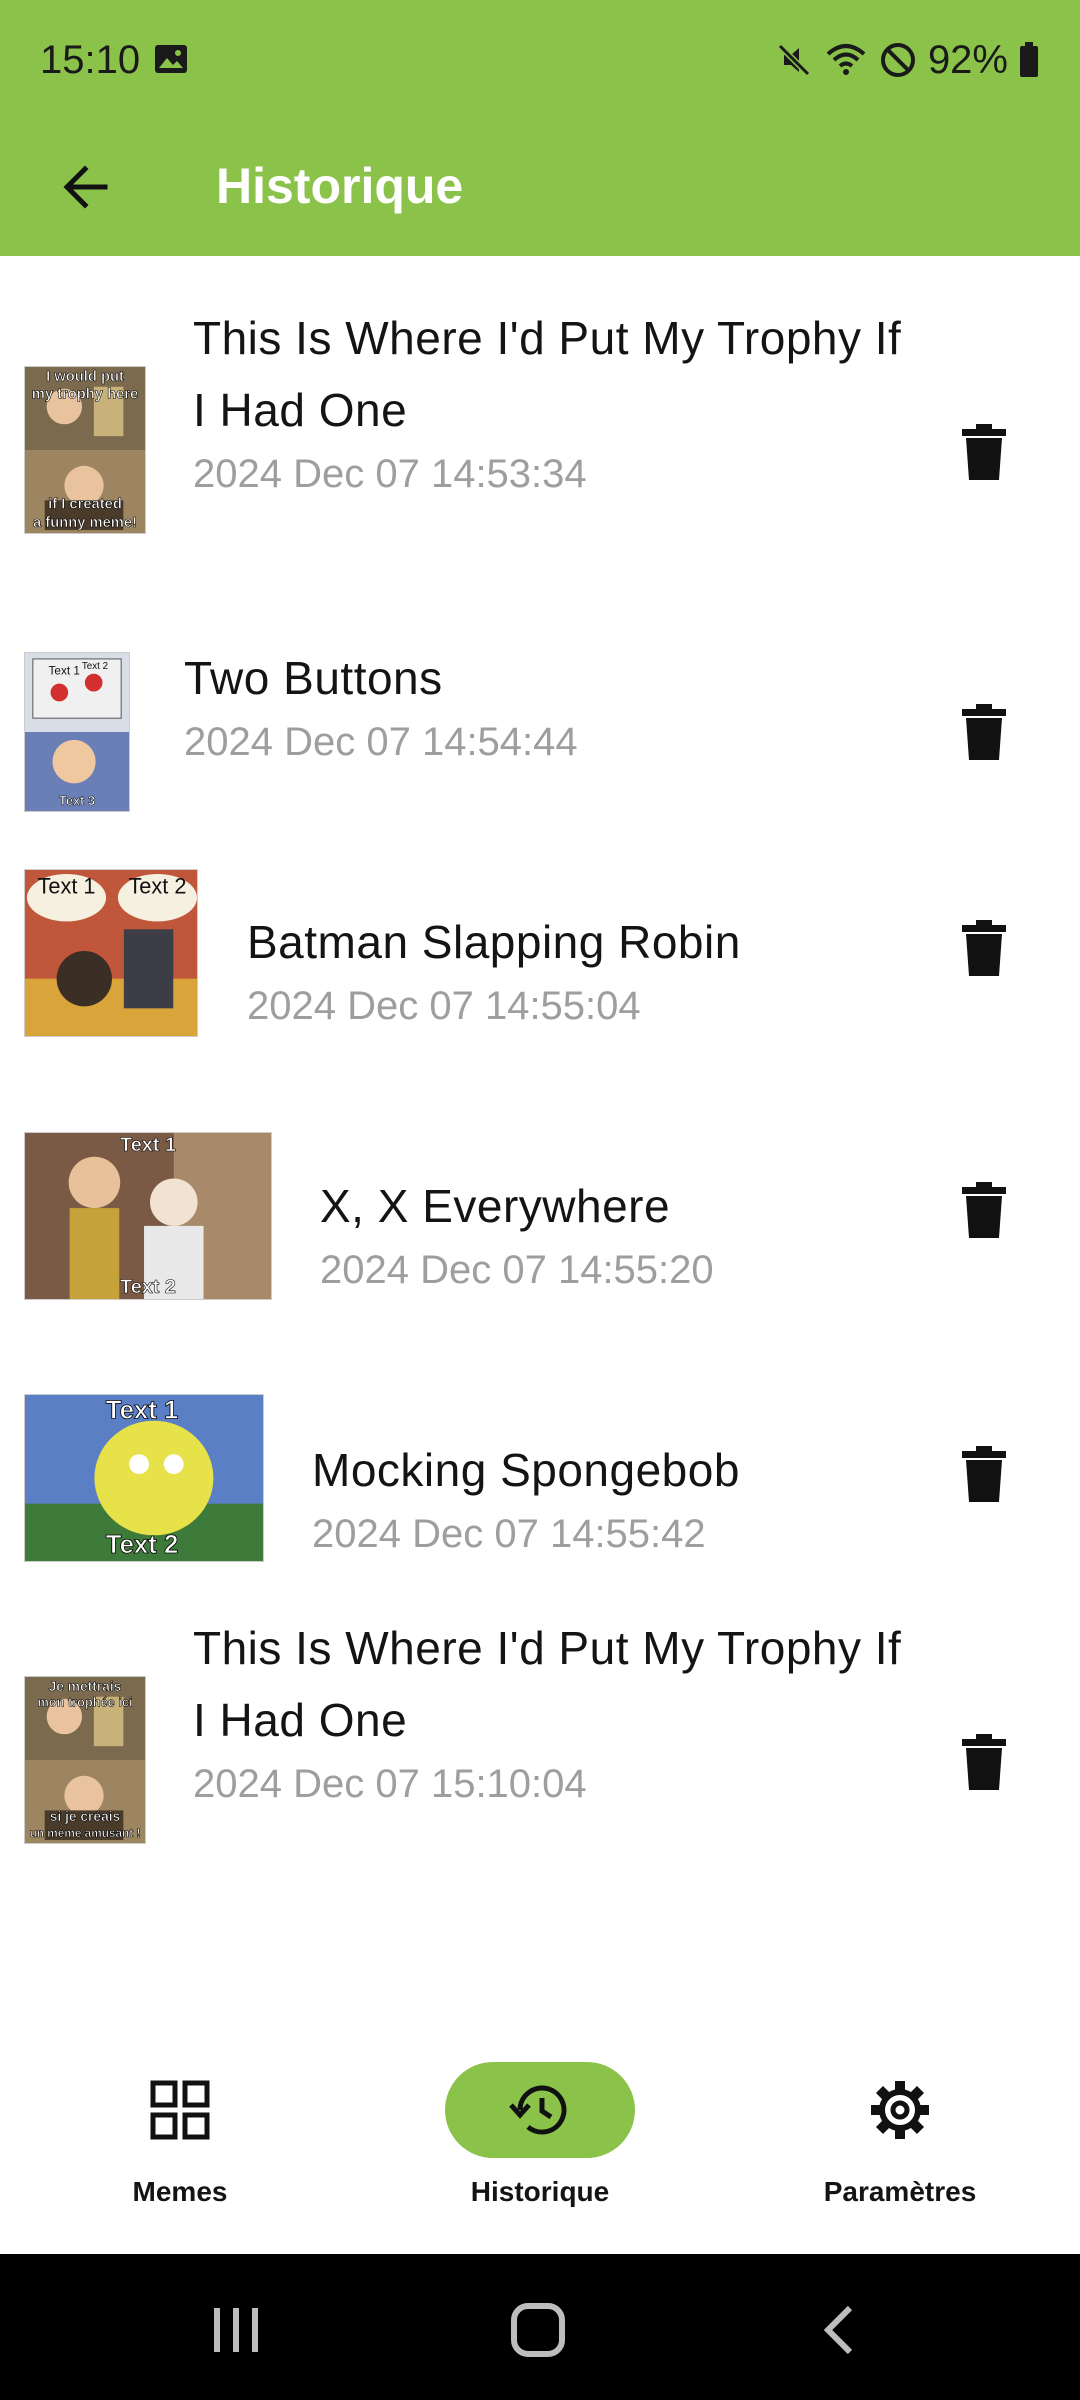  What do you see at coordinates (544, 706) in the screenshot?
I see `item-text: Two Buttons 2024 Dec 07 14:54:44` at bounding box center [544, 706].